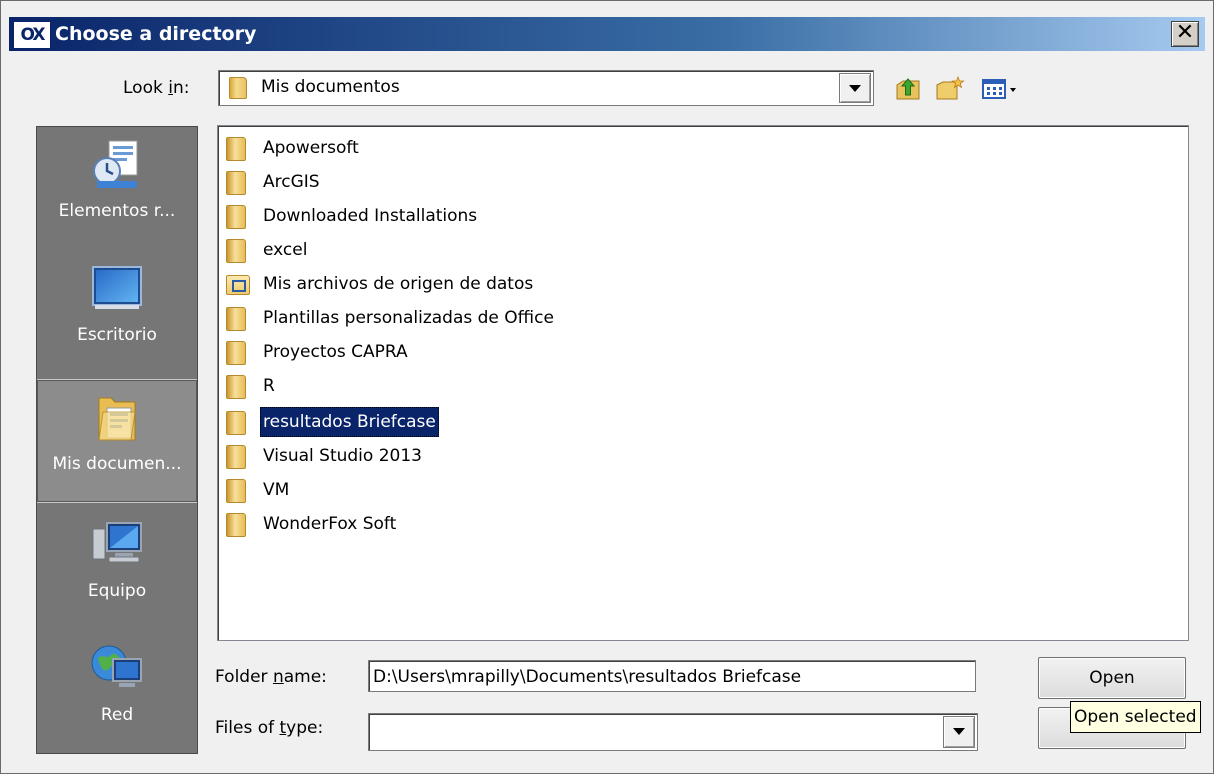 The height and width of the screenshot is (774, 1214). Describe the element at coordinates (269, 728) in the screenshot. I see `files-of-type-label: Files of type:` at that location.